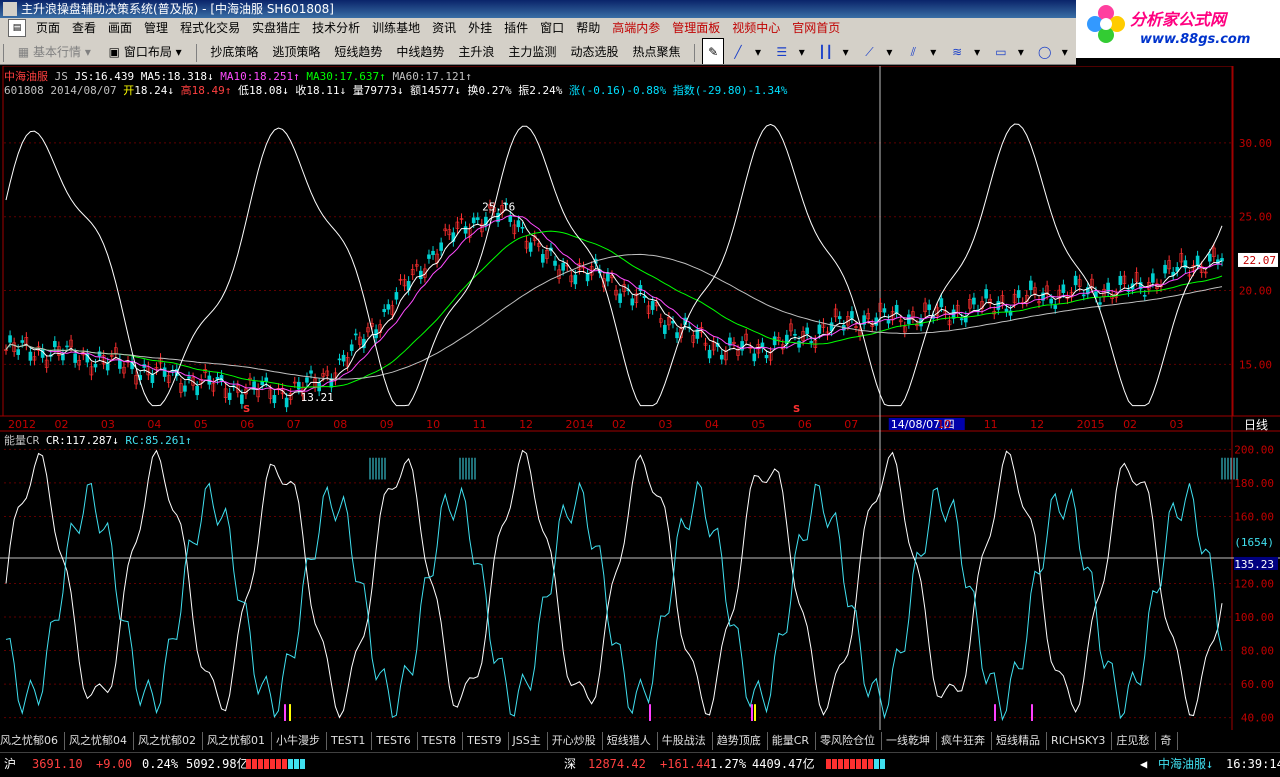 The width and height of the screenshot is (1280, 777). What do you see at coordinates (352, 741) in the screenshot?
I see `indicator-tab: TEST1` at bounding box center [352, 741].